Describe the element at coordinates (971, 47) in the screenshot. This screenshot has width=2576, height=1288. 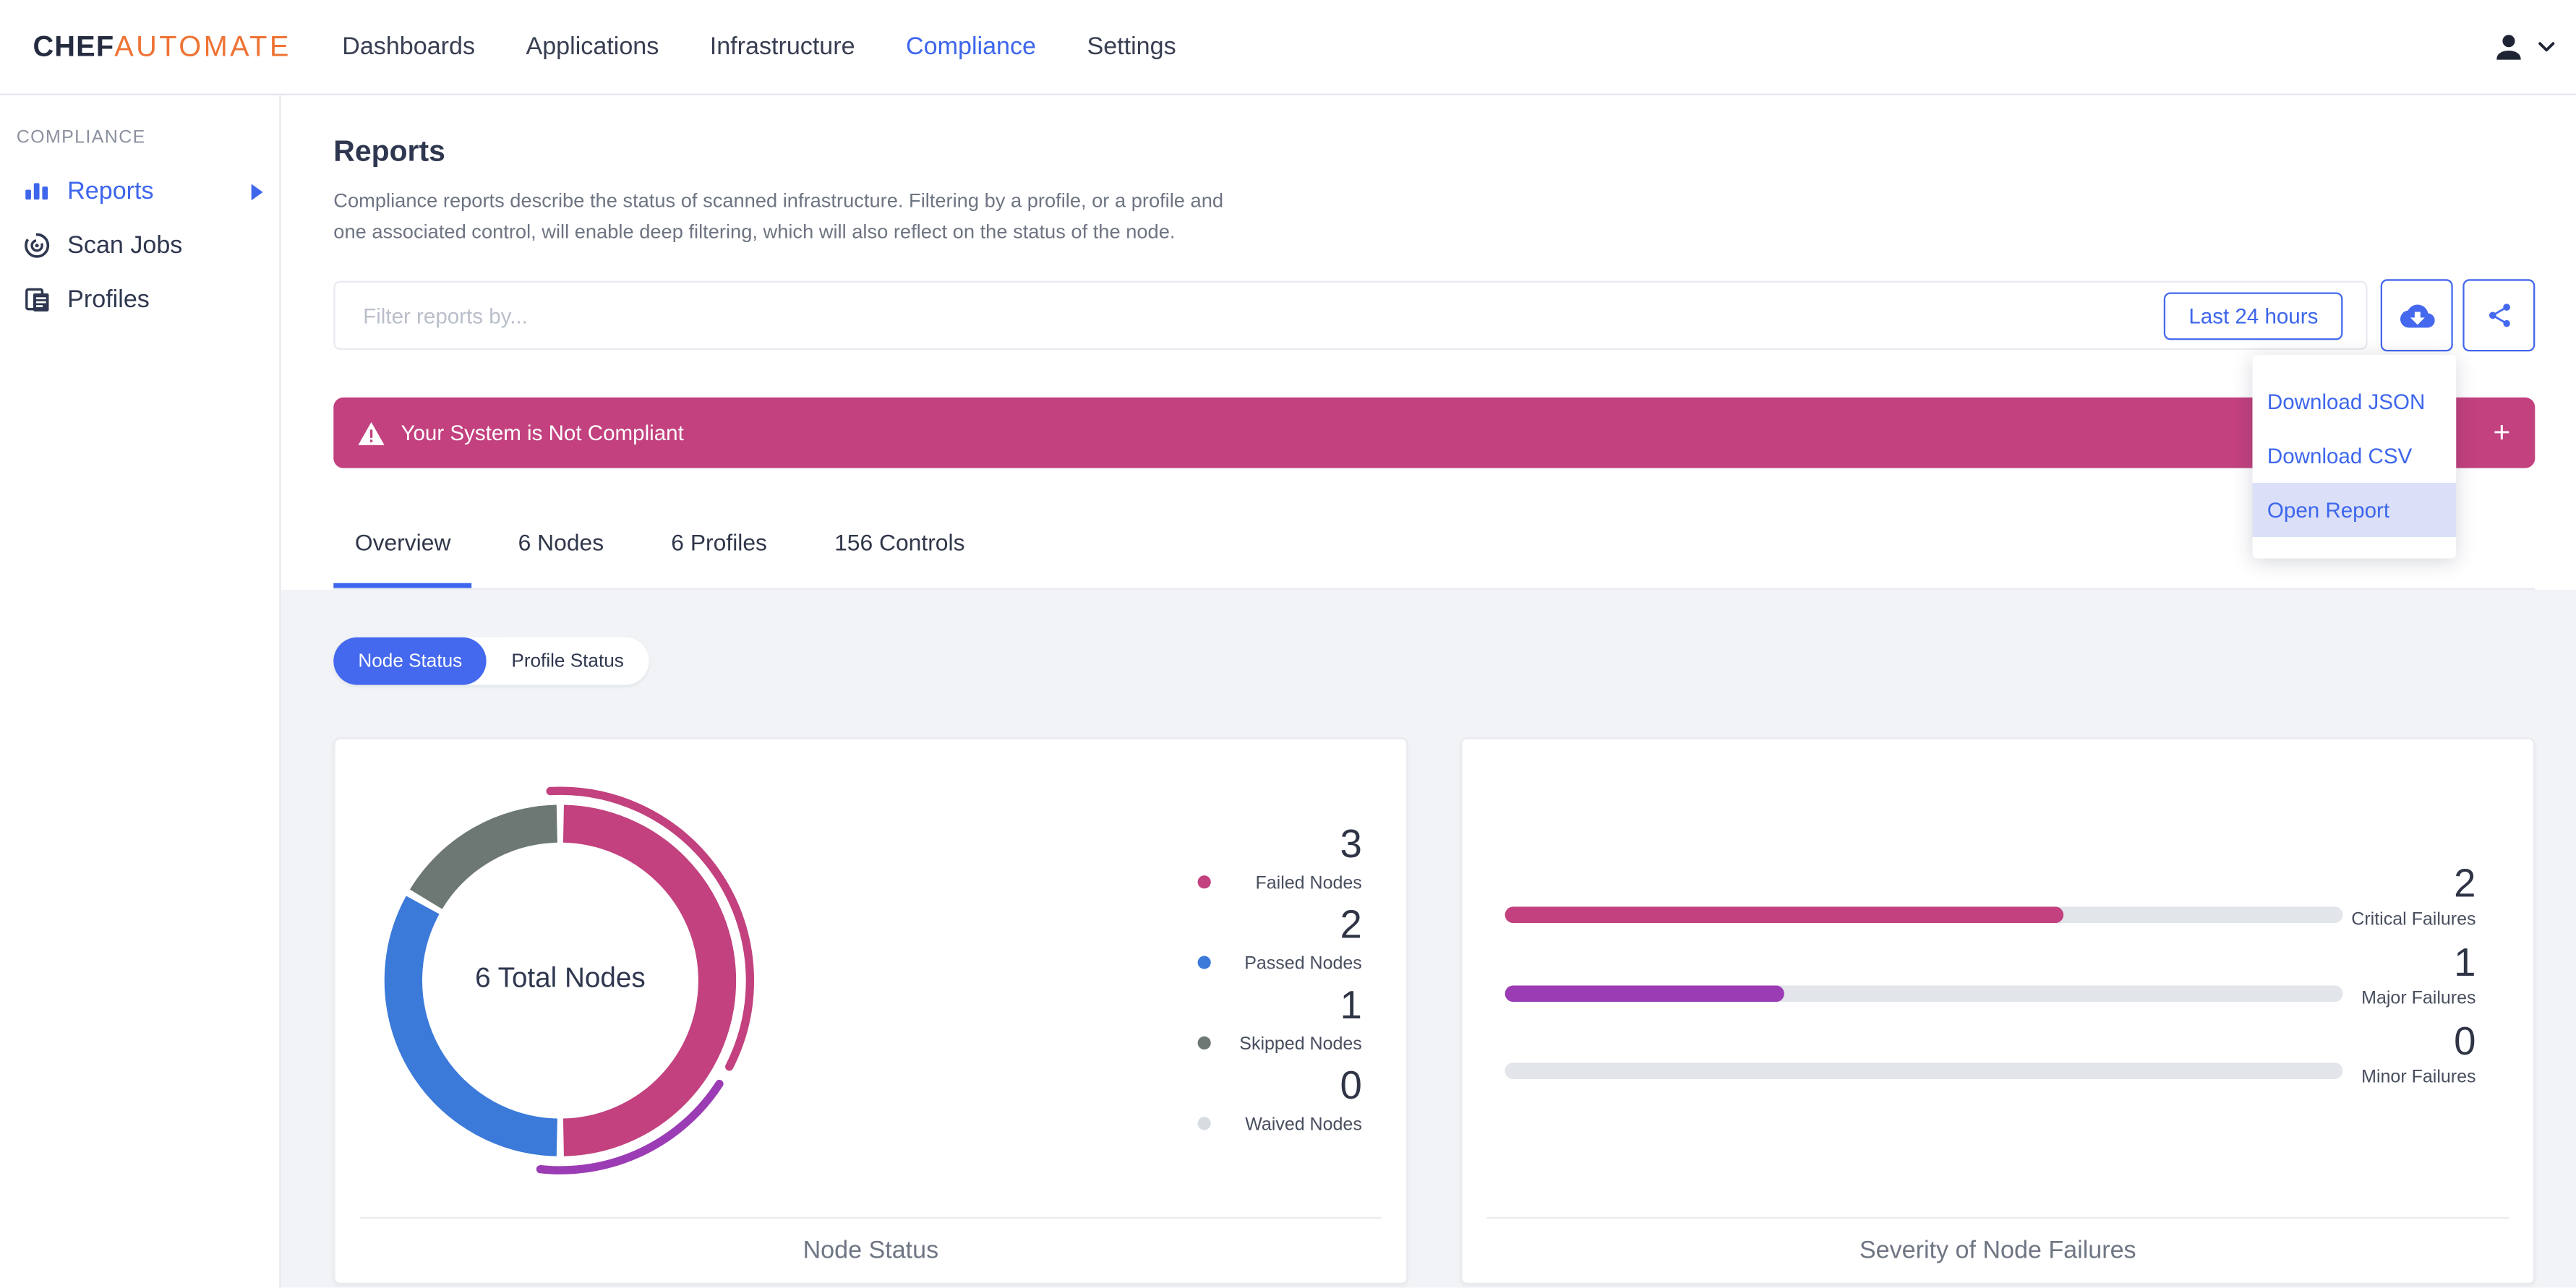
I see `nav-item-compliance: Compliance` at that location.